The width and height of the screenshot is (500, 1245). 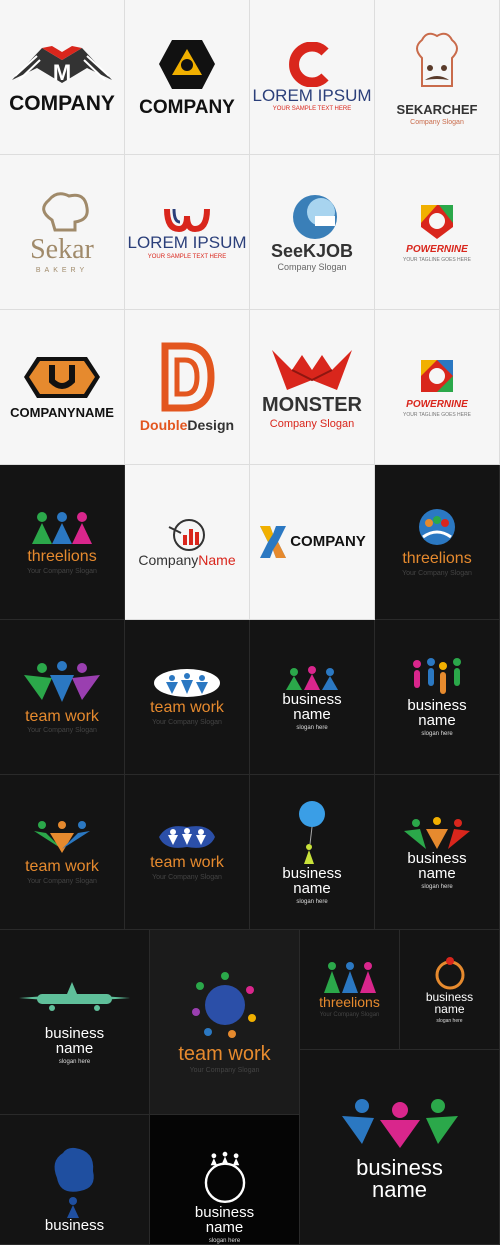 I want to click on globe-people-icon, so click(x=437, y=527).